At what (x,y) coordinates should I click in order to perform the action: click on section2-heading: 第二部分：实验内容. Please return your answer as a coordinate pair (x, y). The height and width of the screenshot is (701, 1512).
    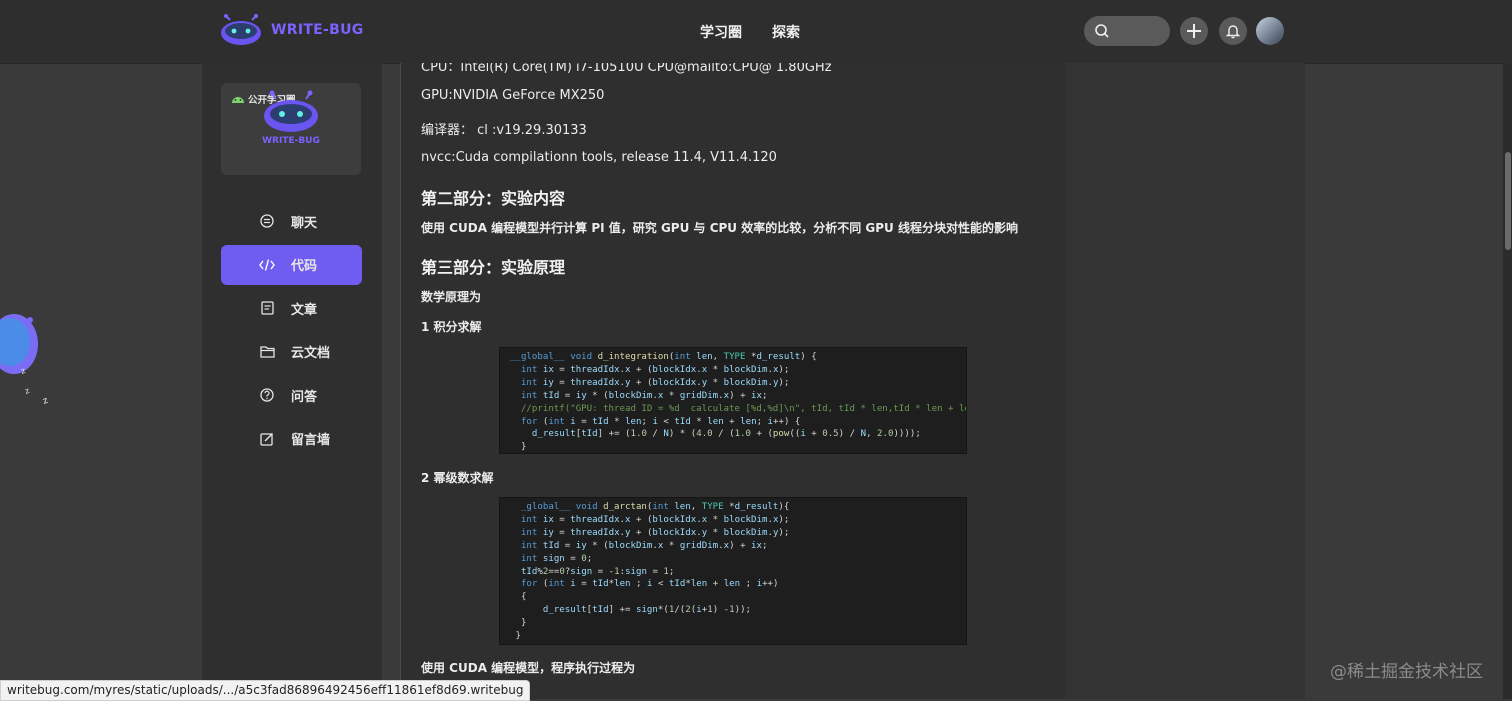
    Looking at the image, I should click on (493, 198).